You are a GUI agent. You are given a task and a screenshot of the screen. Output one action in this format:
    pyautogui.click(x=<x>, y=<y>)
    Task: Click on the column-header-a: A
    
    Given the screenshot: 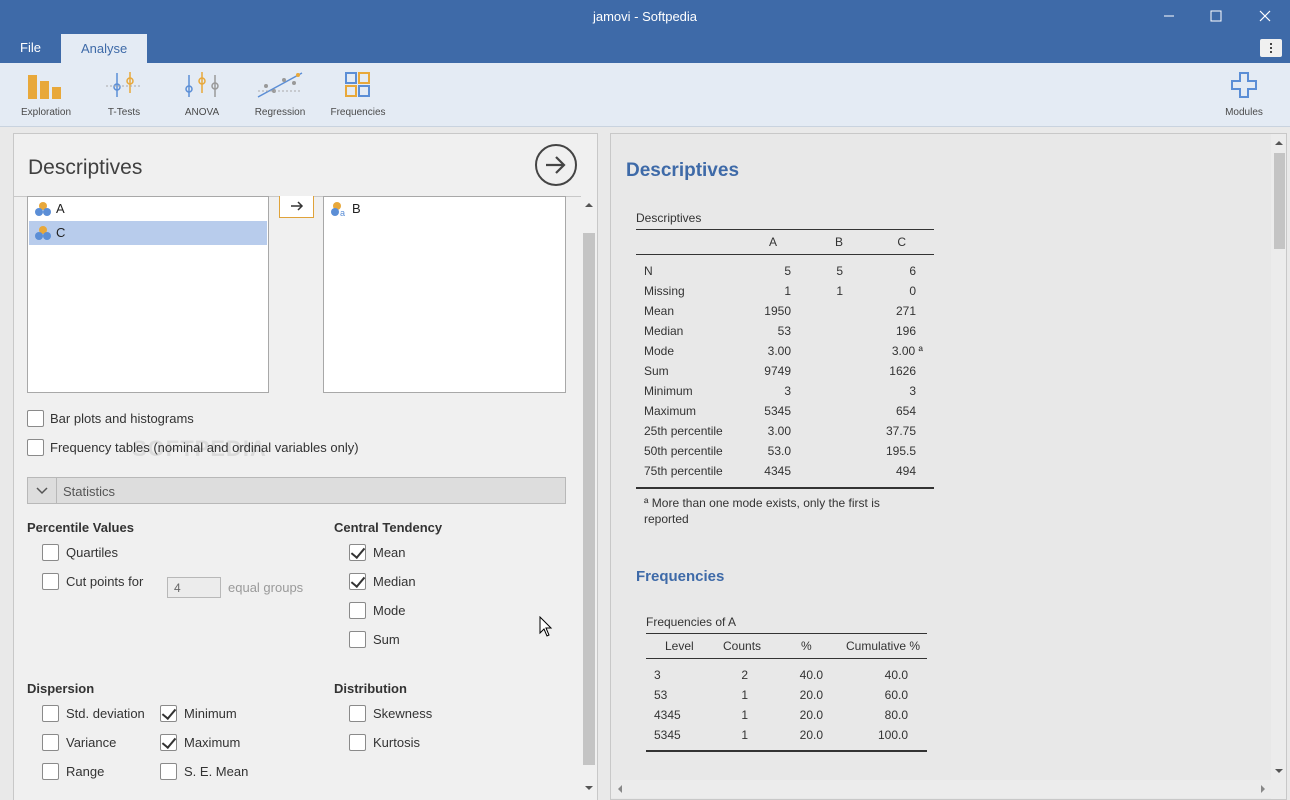 What is the action you would take?
    pyautogui.click(x=772, y=242)
    